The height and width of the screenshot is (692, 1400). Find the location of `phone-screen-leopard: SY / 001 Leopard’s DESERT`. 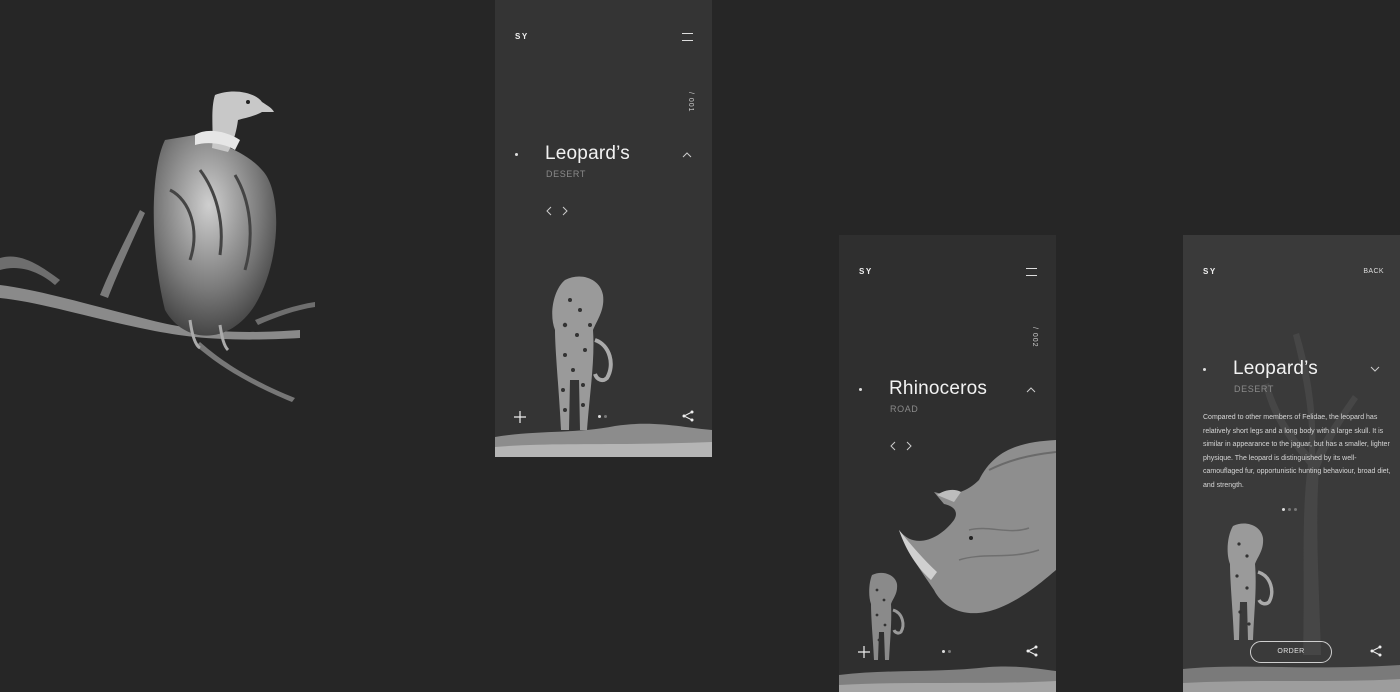

phone-screen-leopard: SY / 001 Leopard’s DESERT is located at coordinates (603, 228).